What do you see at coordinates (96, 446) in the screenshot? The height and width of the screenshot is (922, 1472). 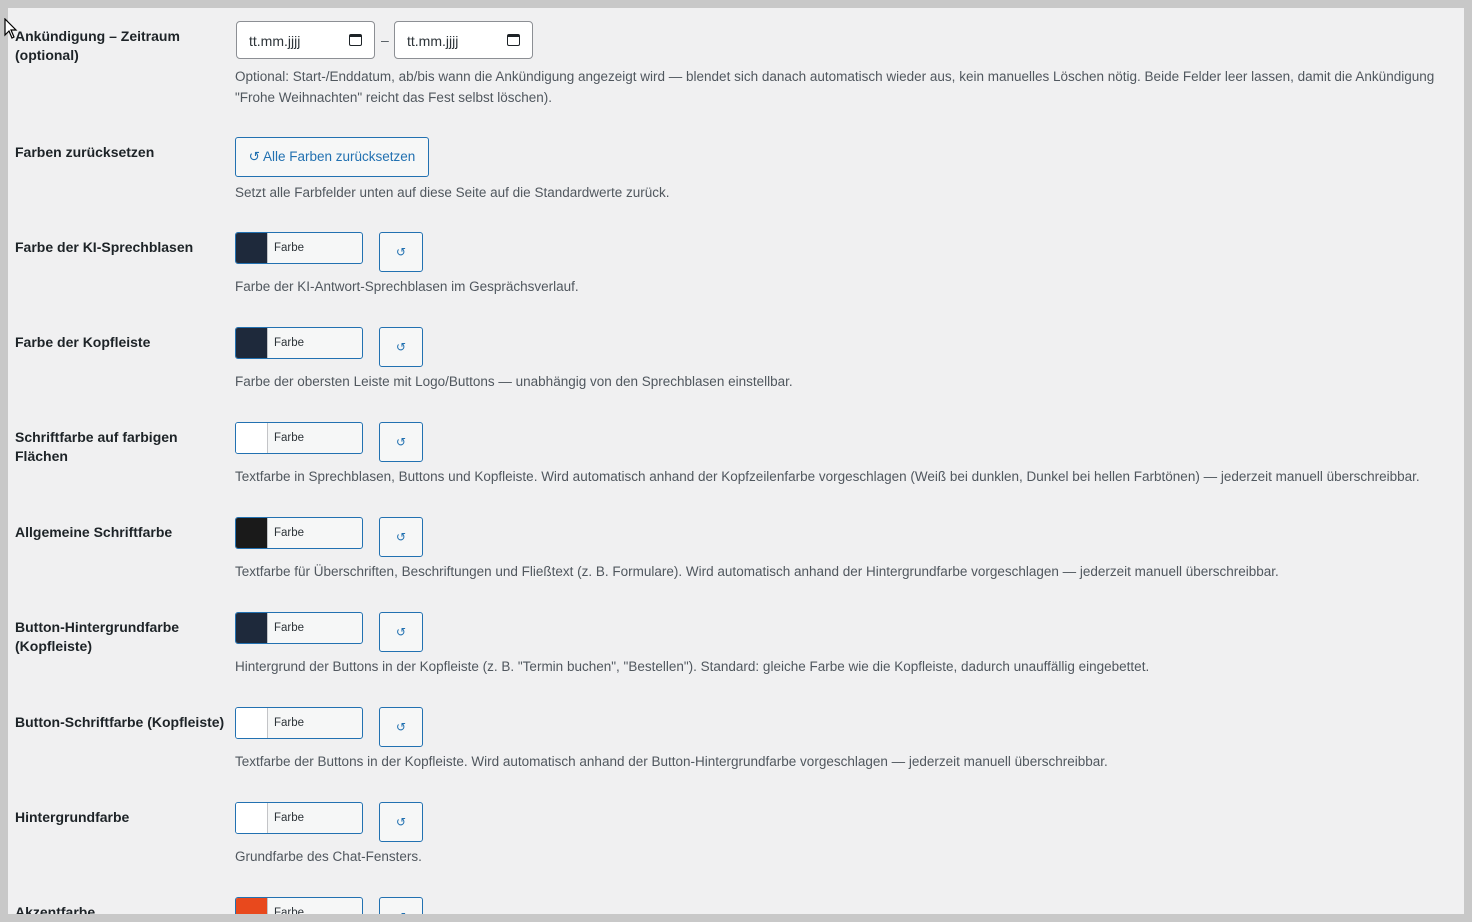 I see `color-field-label: Schriftfarbe auf farbigen Flächen` at bounding box center [96, 446].